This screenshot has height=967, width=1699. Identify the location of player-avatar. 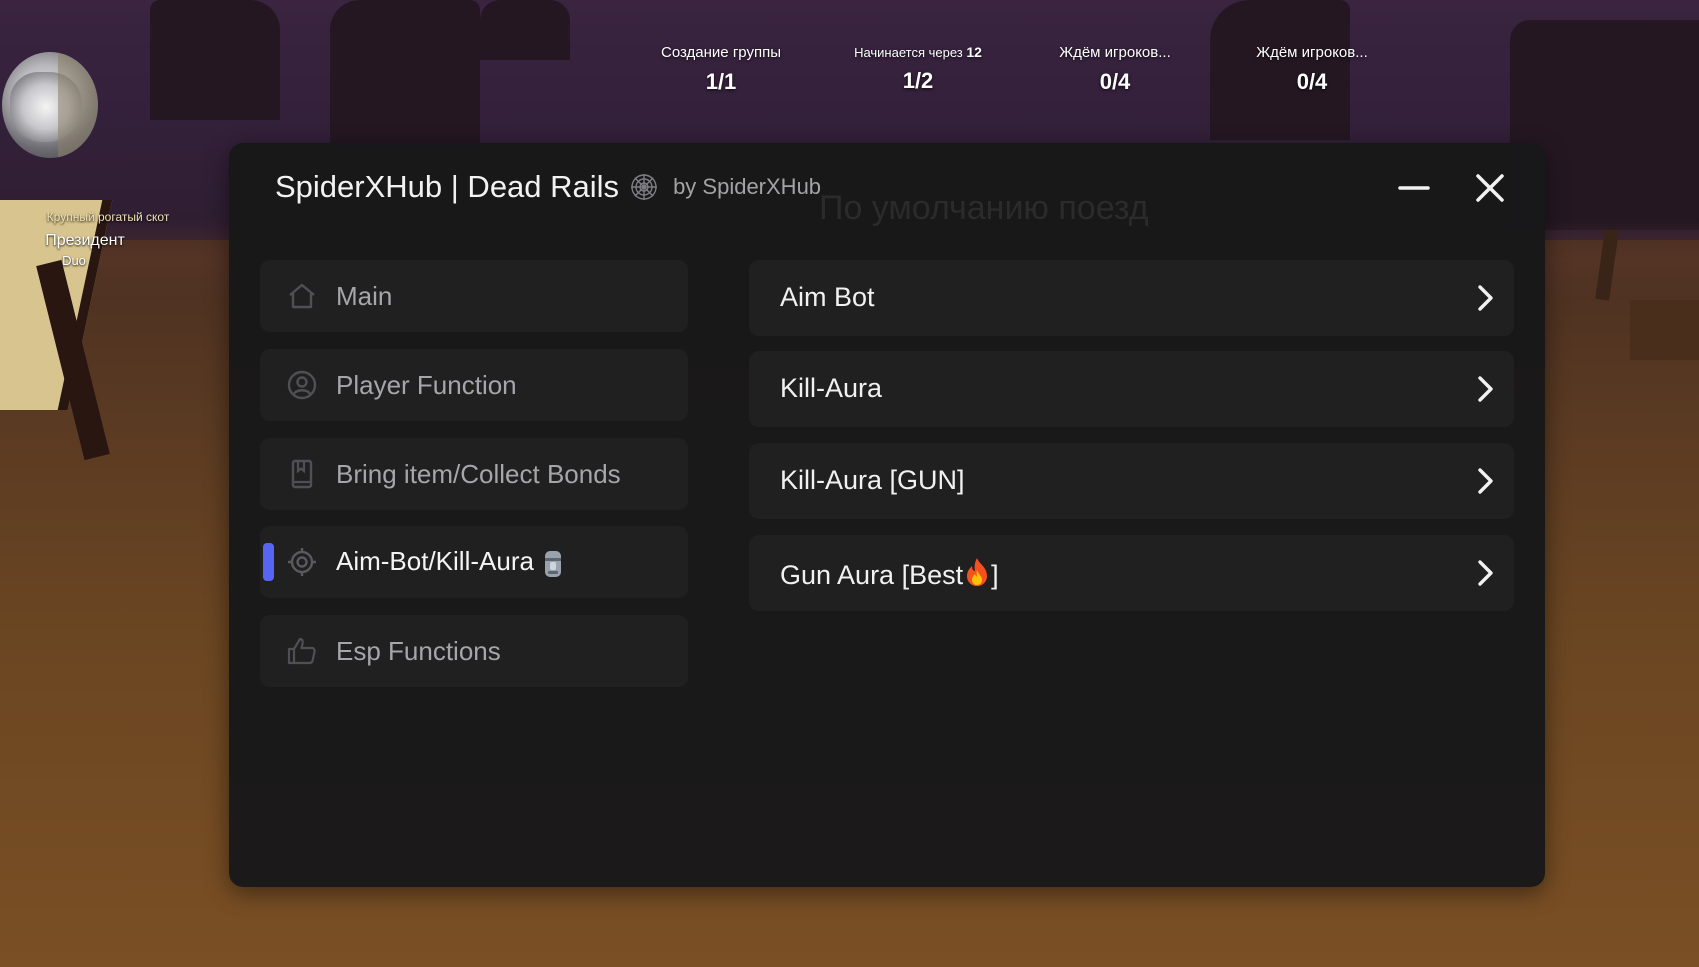
(50, 105).